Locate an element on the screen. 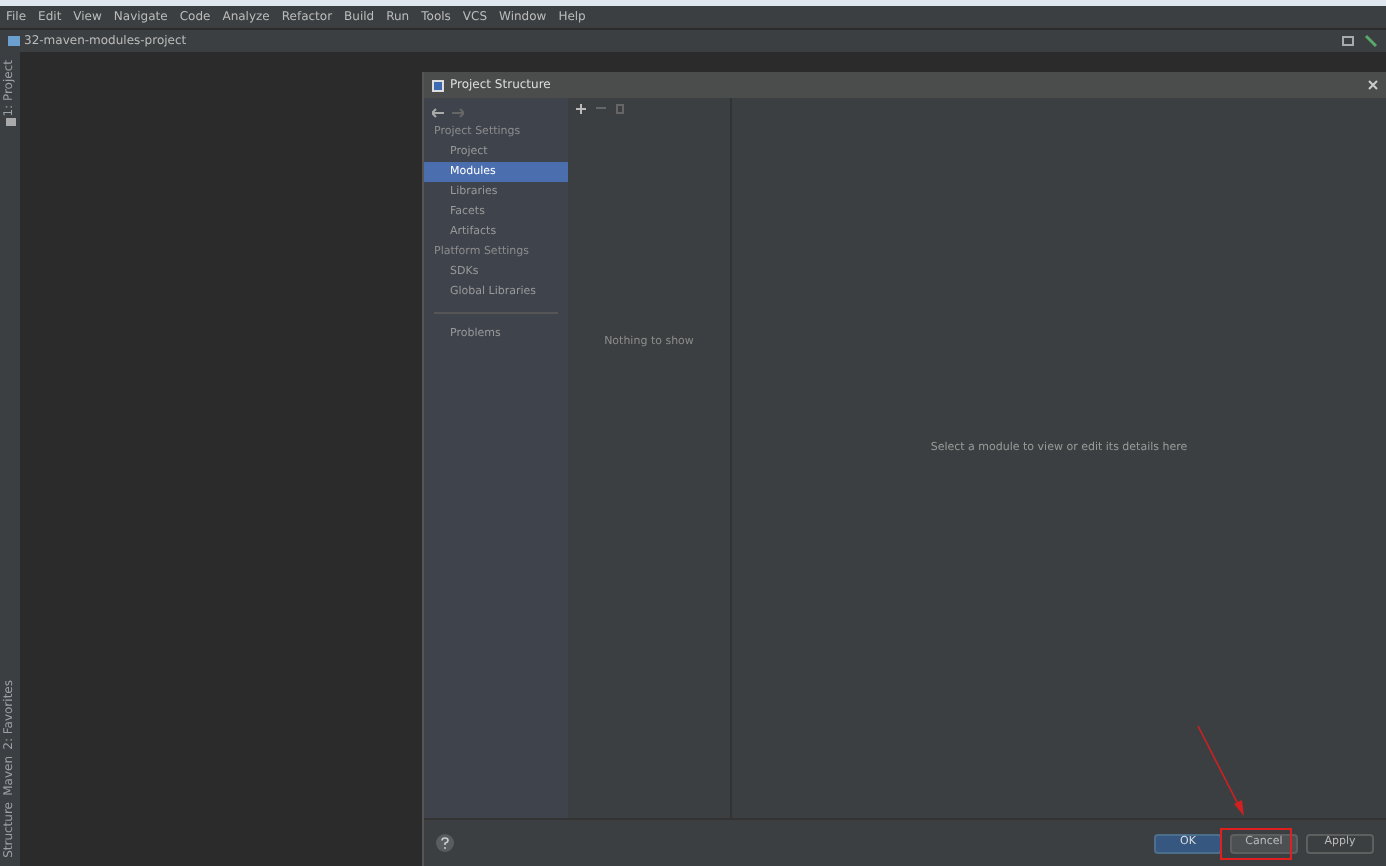 The width and height of the screenshot is (1386, 866). annotation-highlight-box is located at coordinates (1256, 844).